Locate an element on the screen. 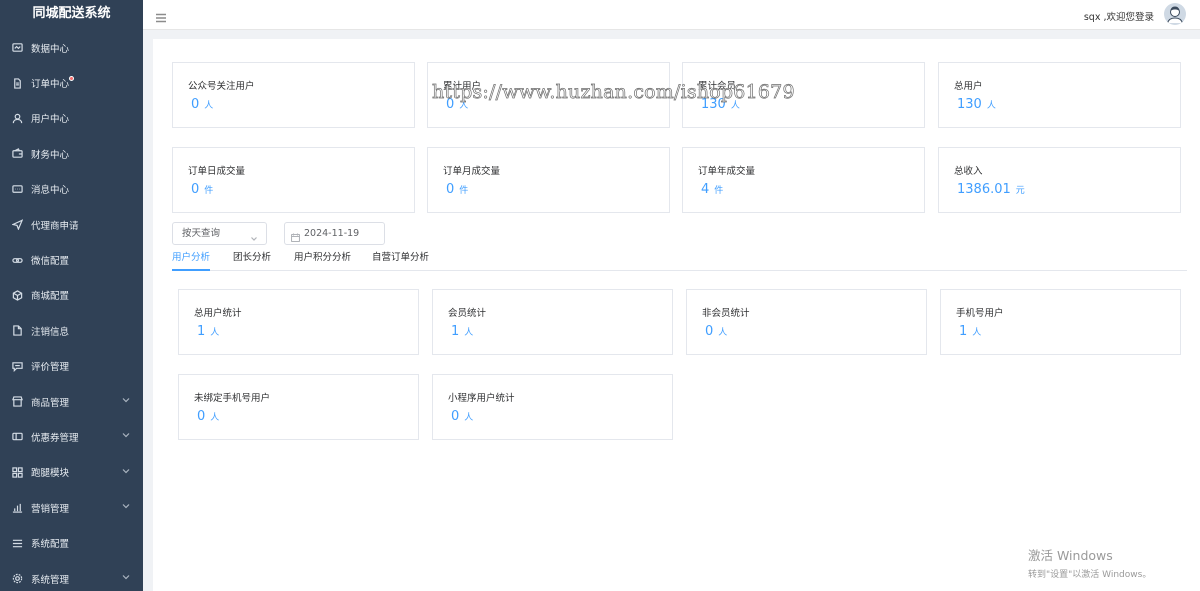  stat-card-member-count: 会员统计 1人 is located at coordinates (552, 322).